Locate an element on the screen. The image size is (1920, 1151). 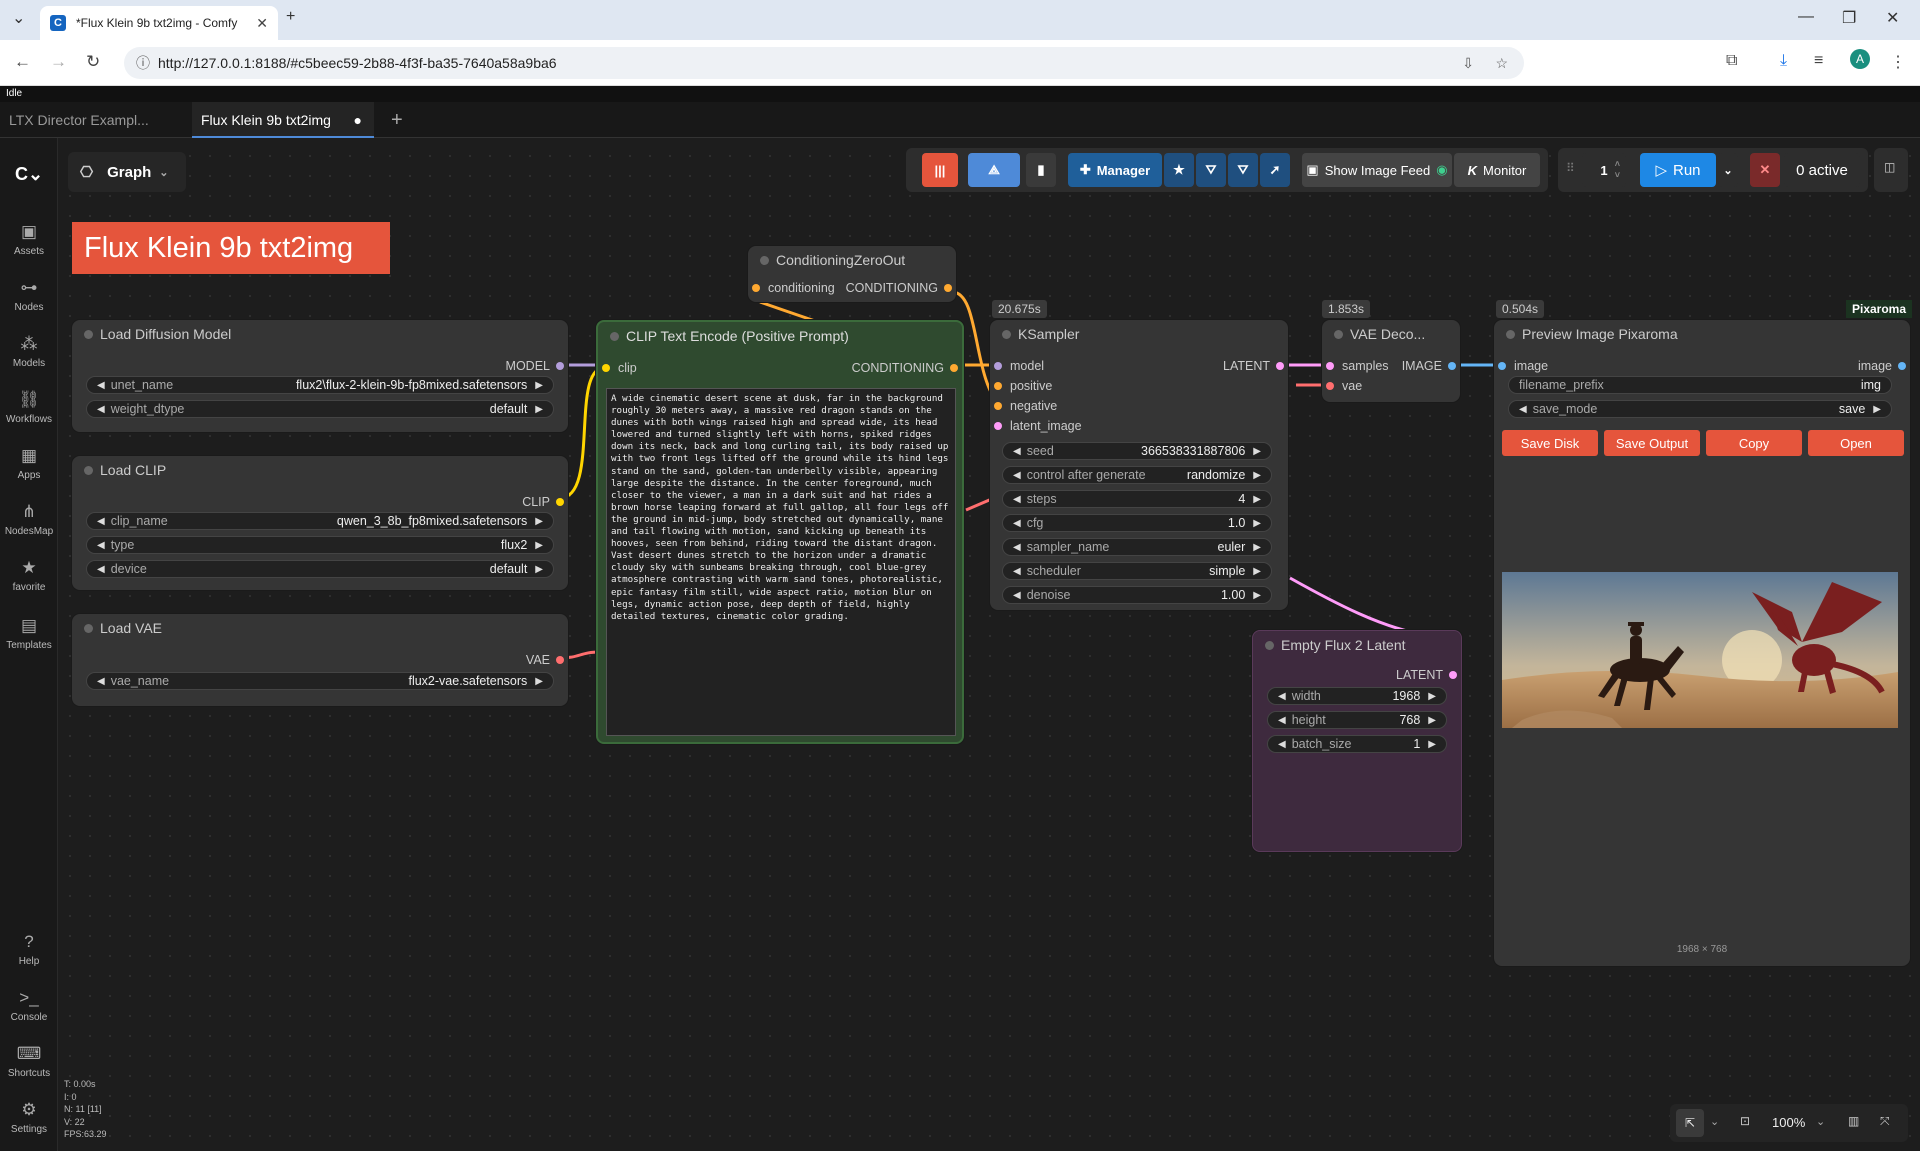
widget-scheduler: ◀ scheduler simple ▶ is located at coordinates (1137, 571).